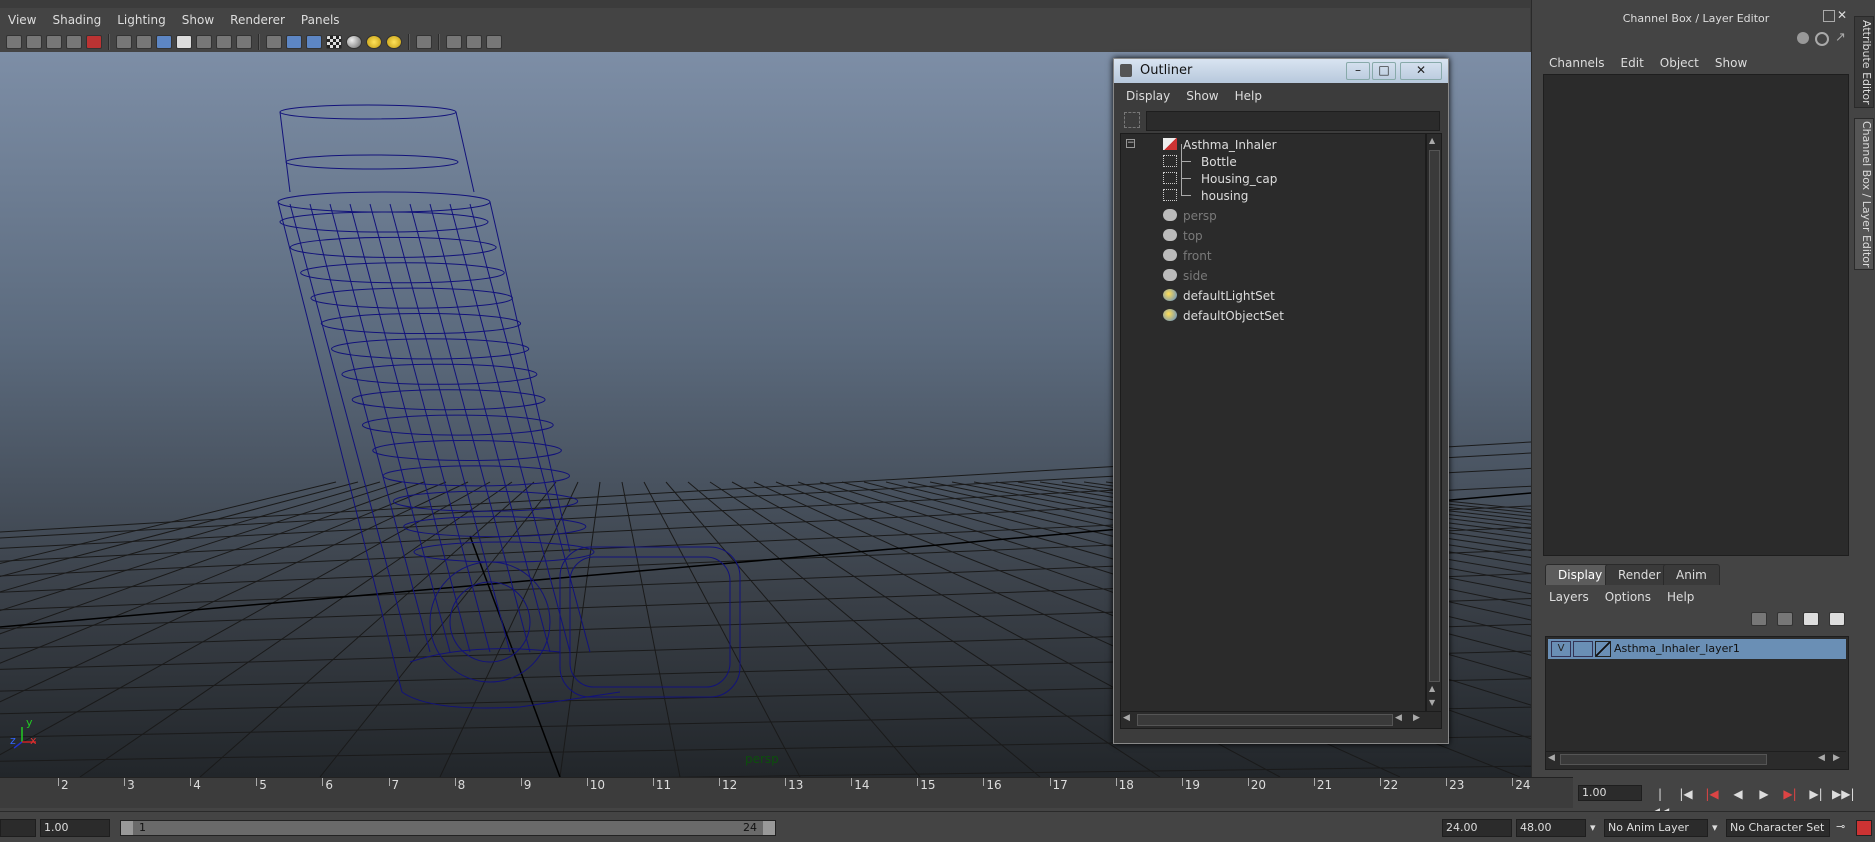 Image resolution: width=1875 pixels, height=842 pixels. Describe the element at coordinates (1384, 71) in the screenshot. I see `maximize-icon: □` at that location.